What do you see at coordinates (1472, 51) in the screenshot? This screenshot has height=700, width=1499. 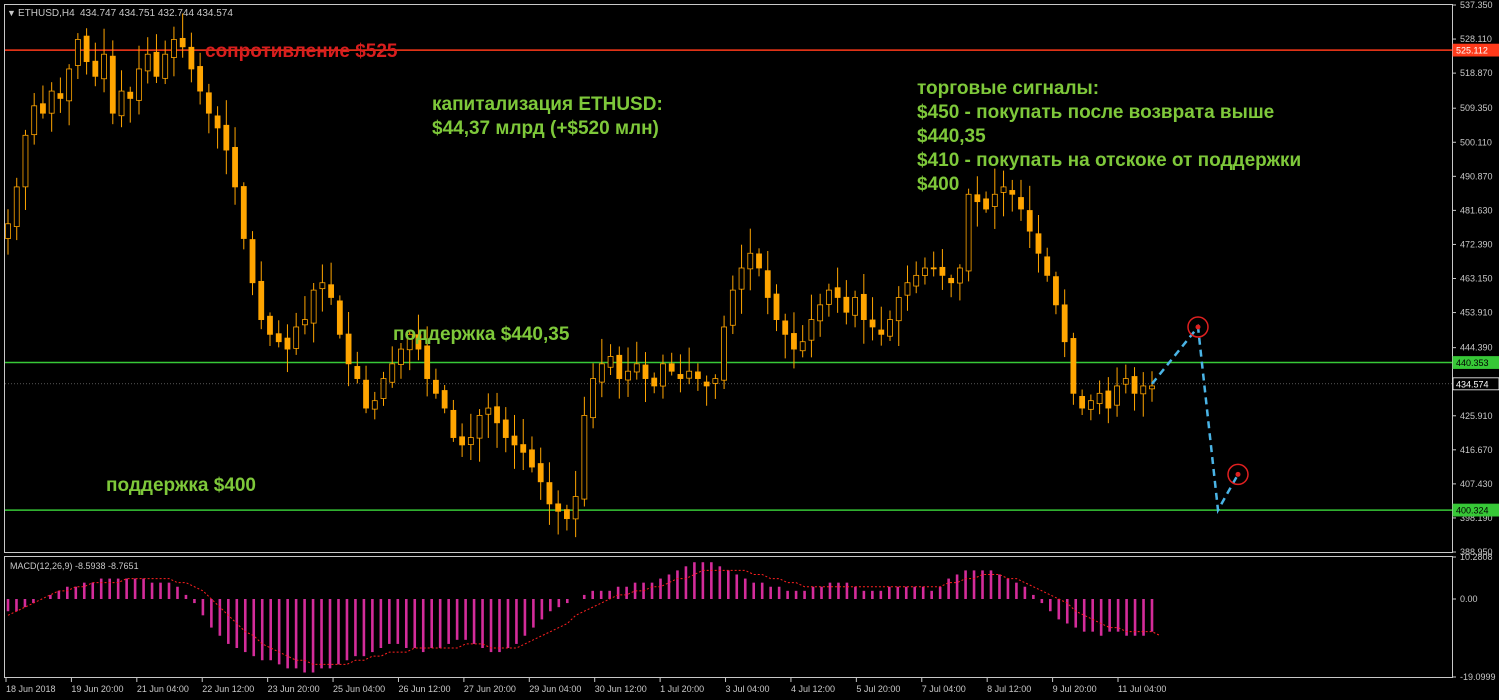 I see `price-label: 525.112` at bounding box center [1472, 51].